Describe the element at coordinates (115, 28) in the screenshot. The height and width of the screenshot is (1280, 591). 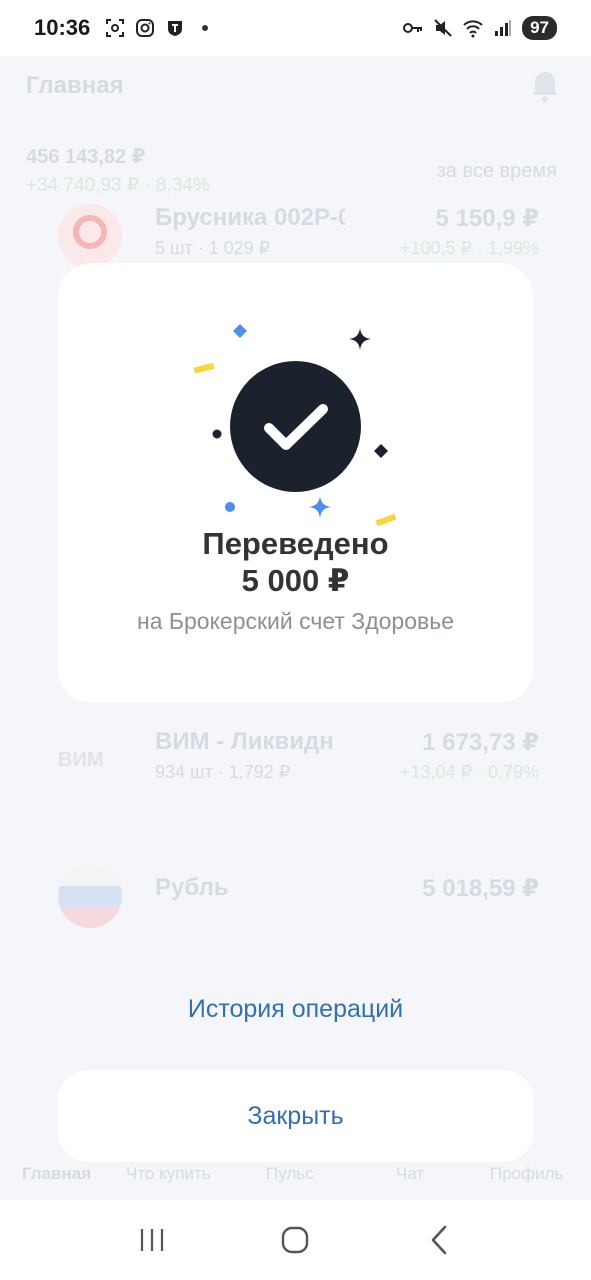
I see `screenshot-icon` at that location.